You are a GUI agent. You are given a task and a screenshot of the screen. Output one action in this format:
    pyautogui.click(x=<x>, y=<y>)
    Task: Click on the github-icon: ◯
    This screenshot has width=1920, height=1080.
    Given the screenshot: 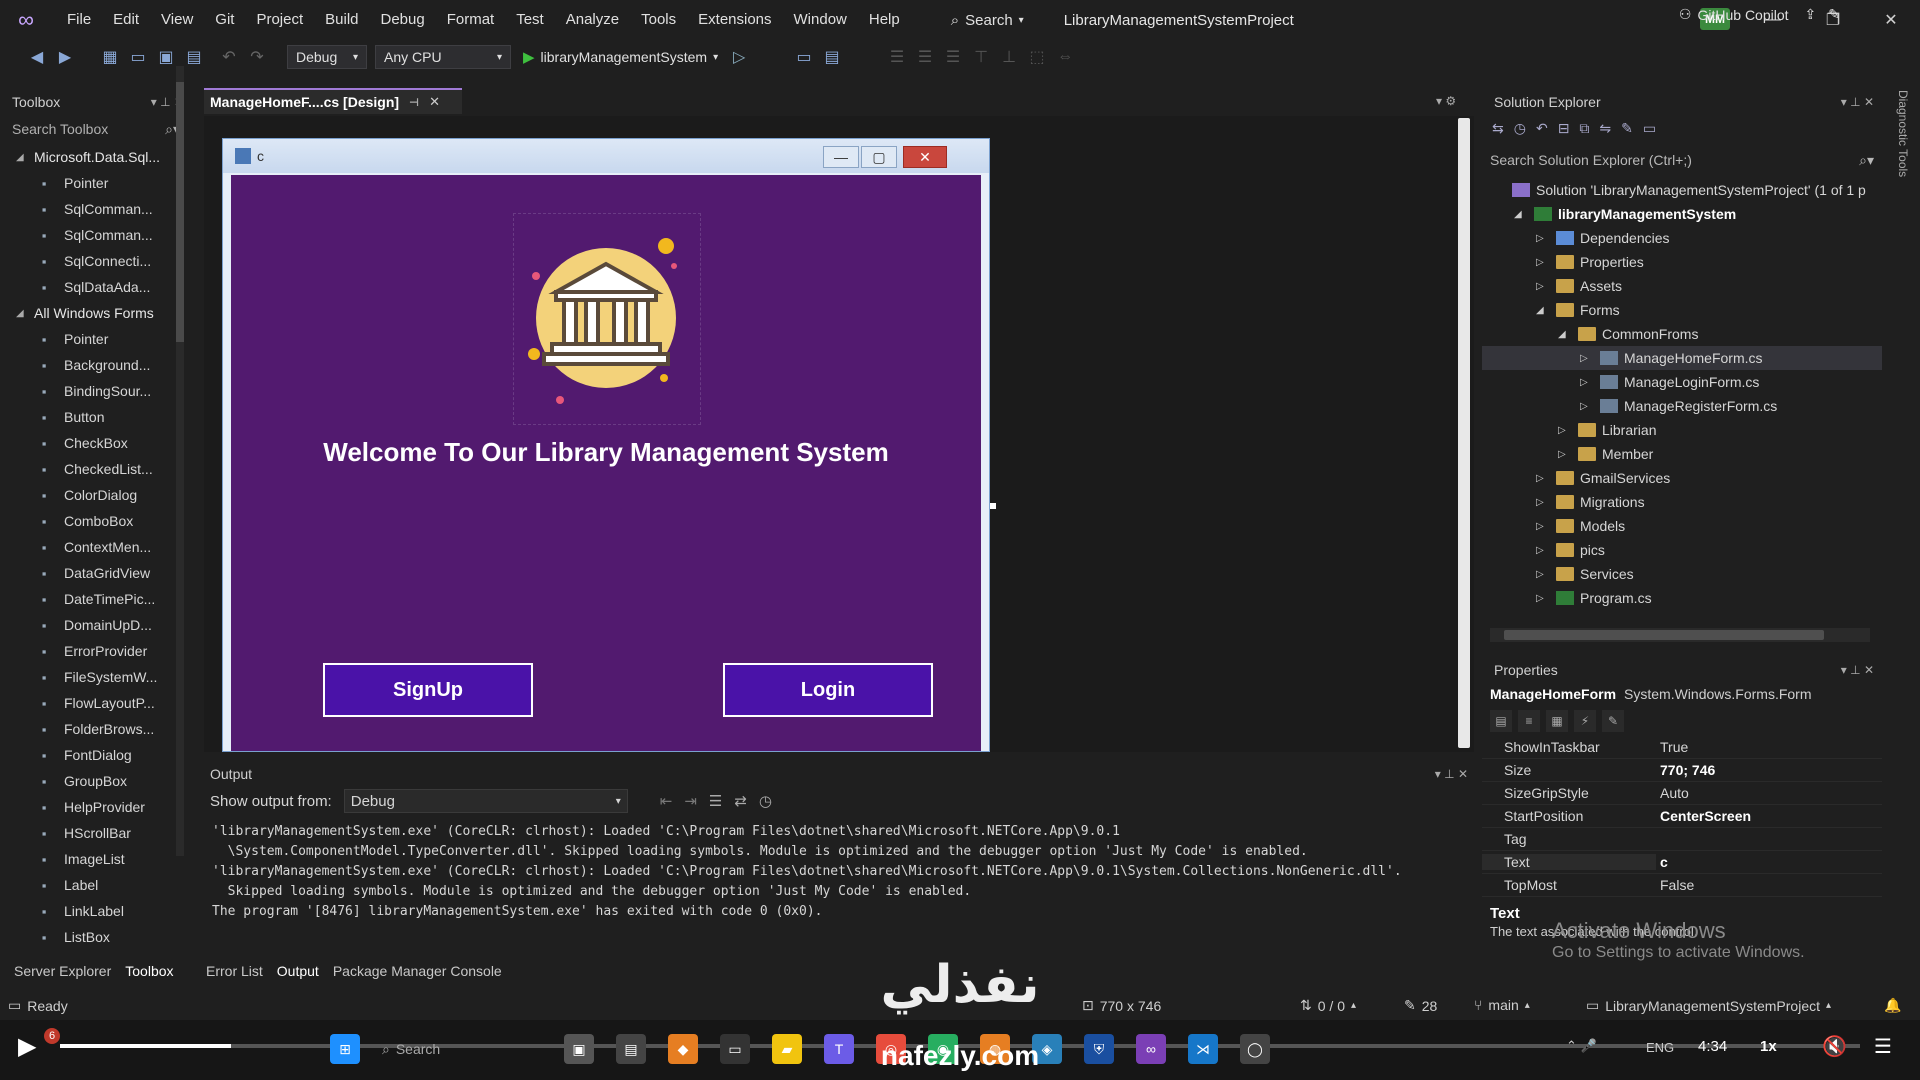 What is the action you would take?
    pyautogui.click(x=1255, y=1049)
    